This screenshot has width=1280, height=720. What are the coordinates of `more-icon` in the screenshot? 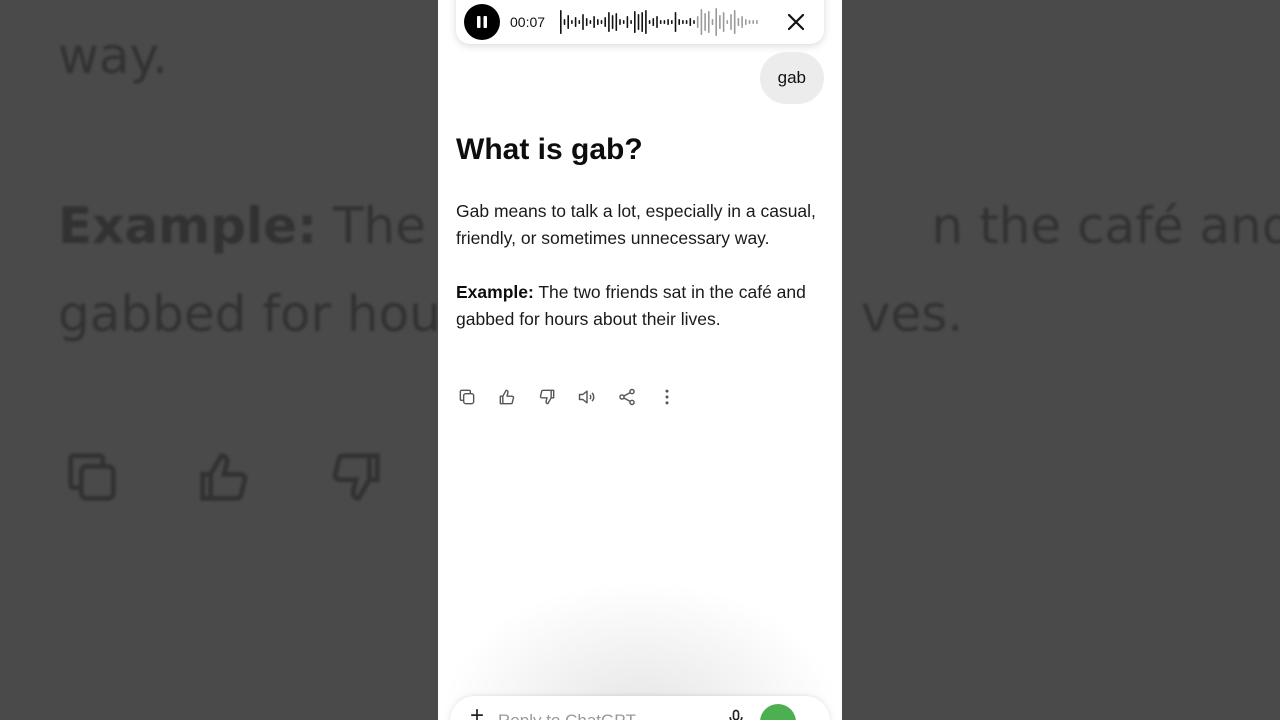 It's located at (667, 397).